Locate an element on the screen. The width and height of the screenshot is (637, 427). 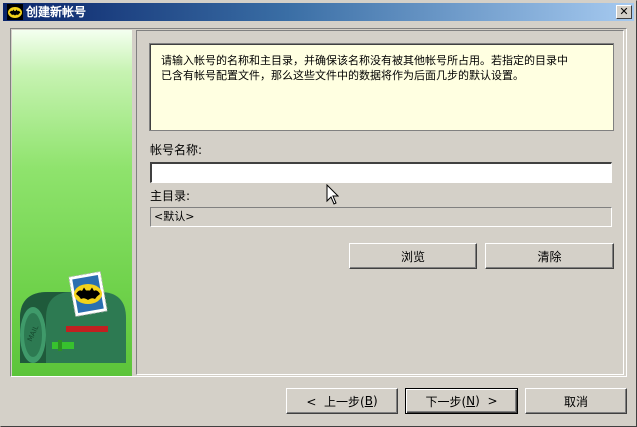
account-name-input is located at coordinates (381, 172).